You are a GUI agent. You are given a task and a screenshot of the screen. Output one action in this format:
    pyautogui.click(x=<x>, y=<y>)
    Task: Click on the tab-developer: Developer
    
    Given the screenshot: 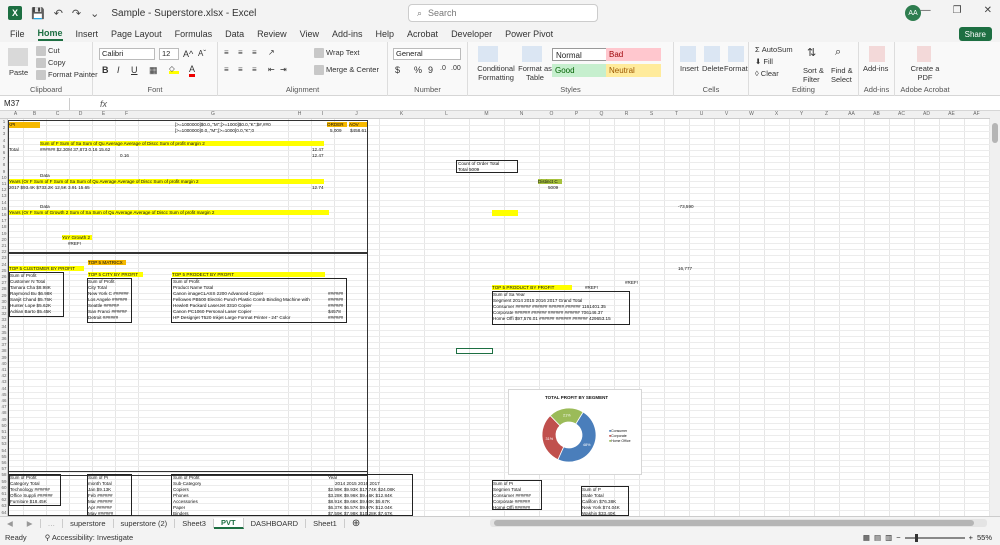 What is the action you would take?
    pyautogui.click(x=471, y=34)
    